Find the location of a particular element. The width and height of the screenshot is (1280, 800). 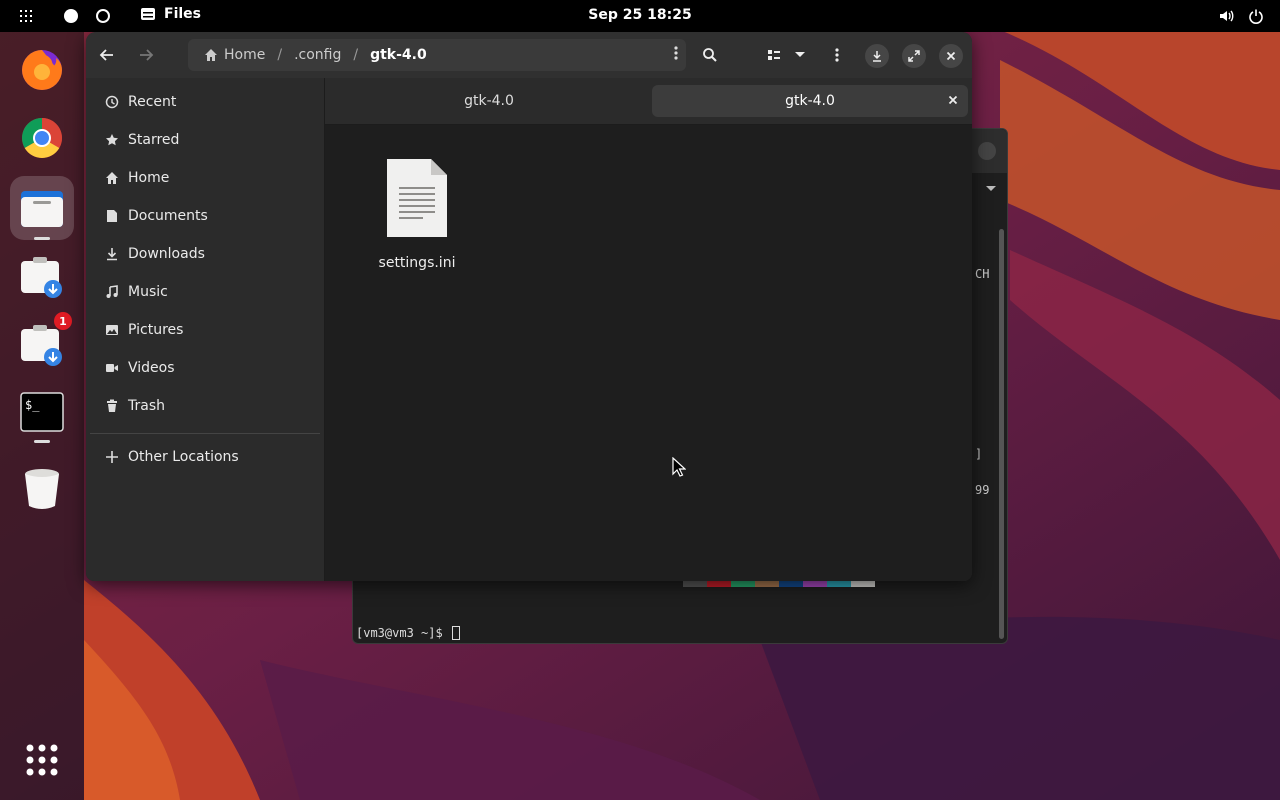

mouse-pointer-icon is located at coordinates (679, 467).